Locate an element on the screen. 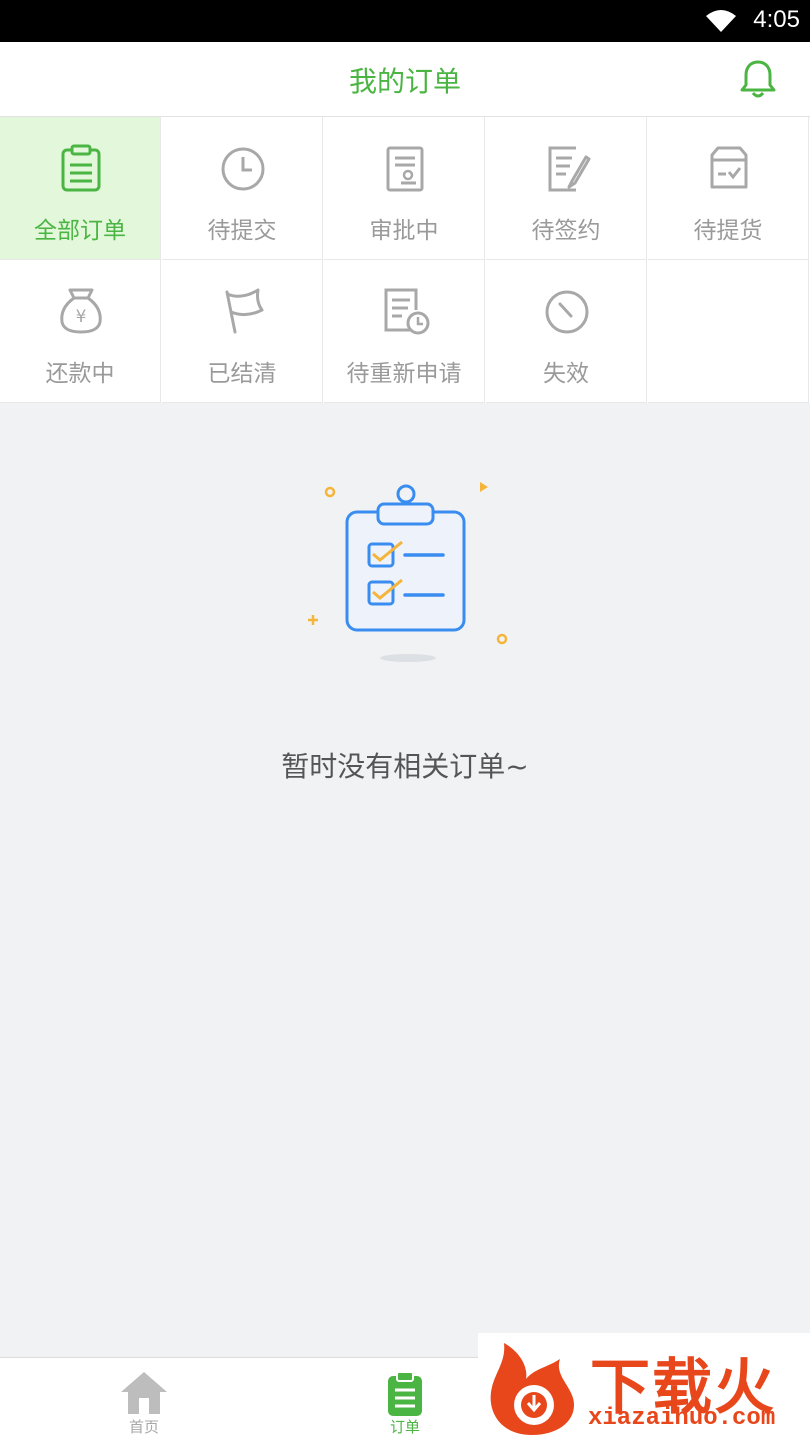  tab-label: 首页 is located at coordinates (143, 1427).